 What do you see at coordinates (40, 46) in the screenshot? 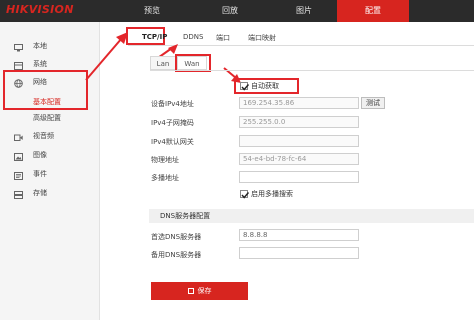
I see `sidebar-item-label: 本地` at bounding box center [40, 46].